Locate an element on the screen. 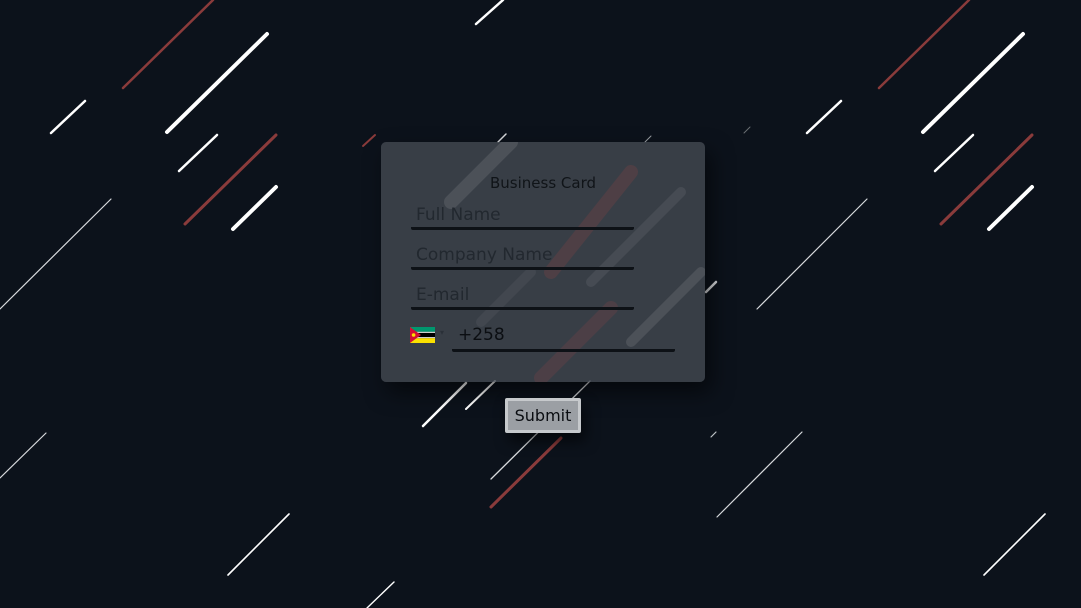  caret-down-icon: ▾ is located at coordinates (442, 332).